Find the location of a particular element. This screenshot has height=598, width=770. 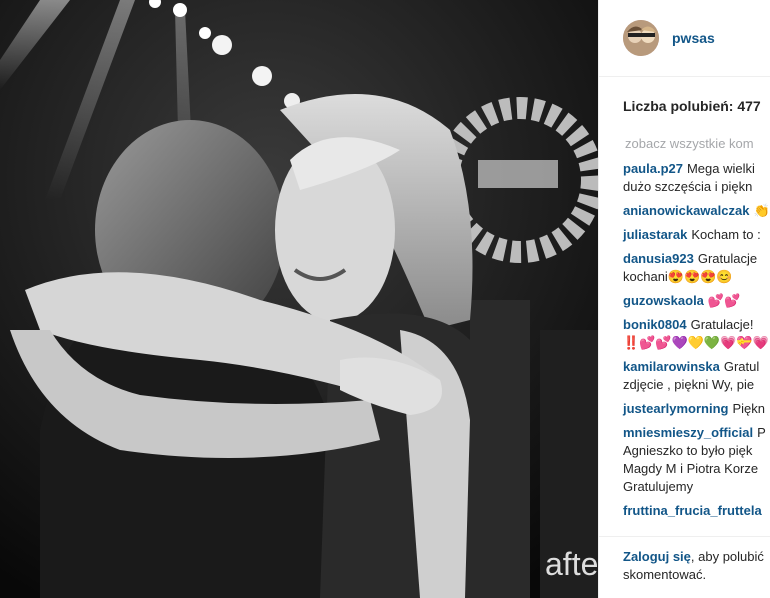

comment-text: Magdy M i Piotra Korze is located at coordinates (691, 468).